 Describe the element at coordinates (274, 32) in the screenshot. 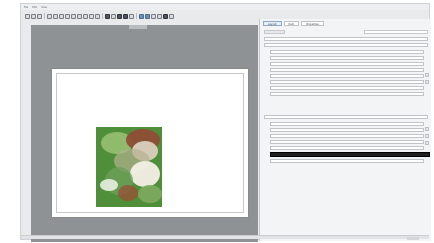

I see `panel-header` at that location.